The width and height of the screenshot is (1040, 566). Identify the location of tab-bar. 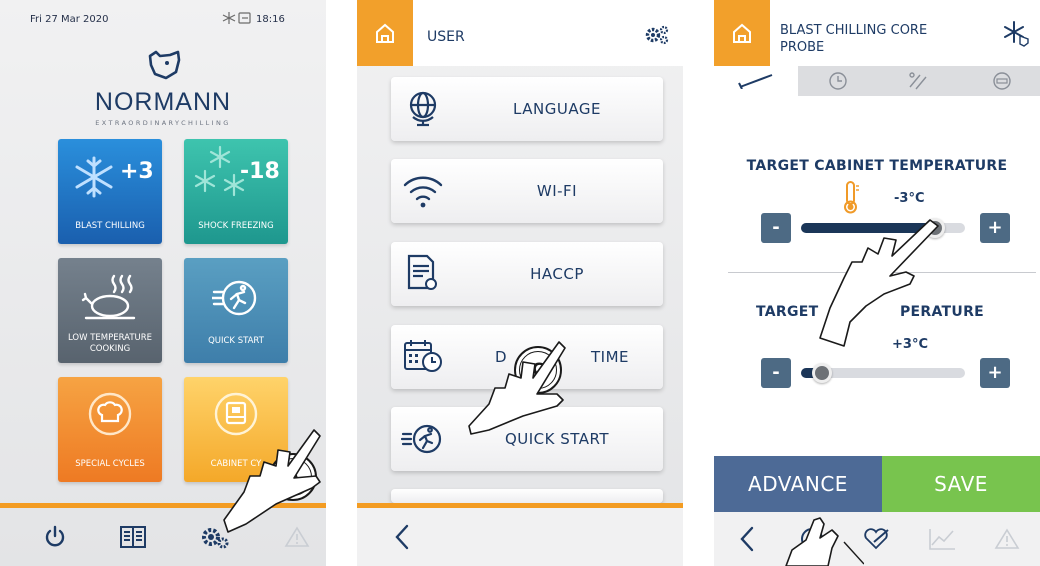
(877, 81).